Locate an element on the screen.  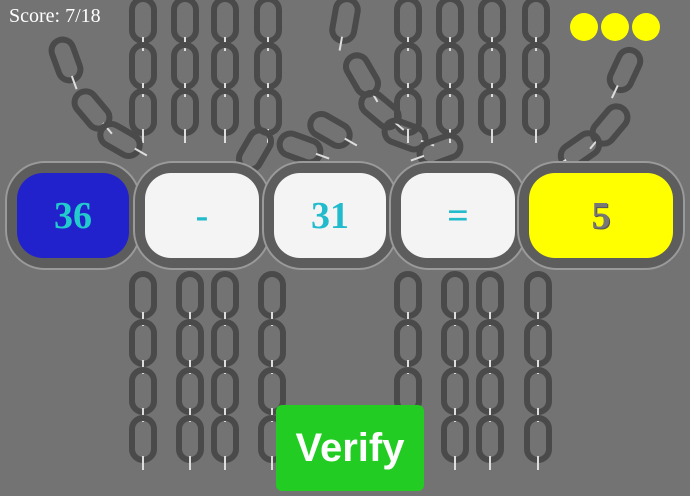
equation-tile-second-operand: 31 is located at coordinates (330, 215).